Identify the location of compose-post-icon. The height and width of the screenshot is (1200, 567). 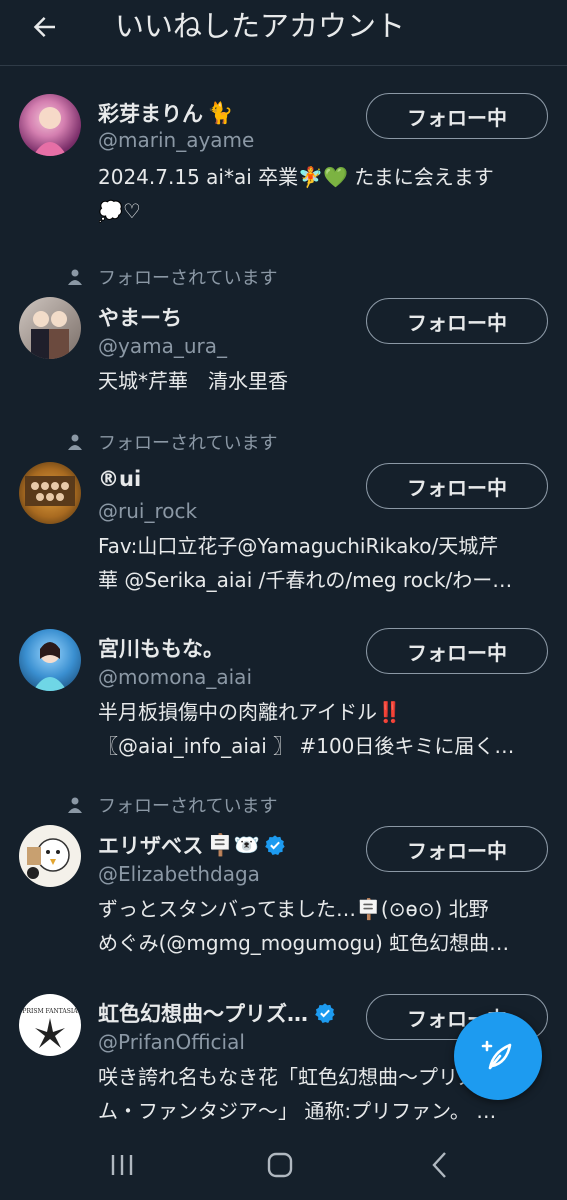
(496, 1055).